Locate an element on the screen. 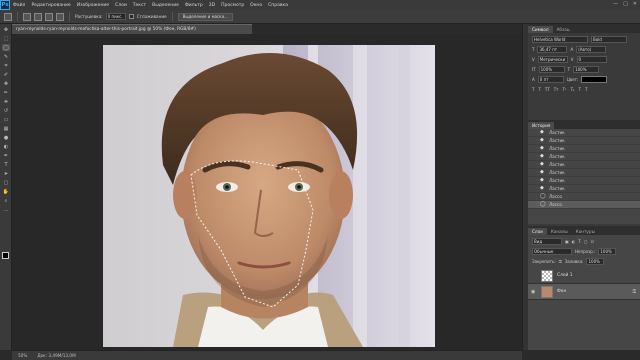  leading-input: (Авто) is located at coordinates (591, 49).